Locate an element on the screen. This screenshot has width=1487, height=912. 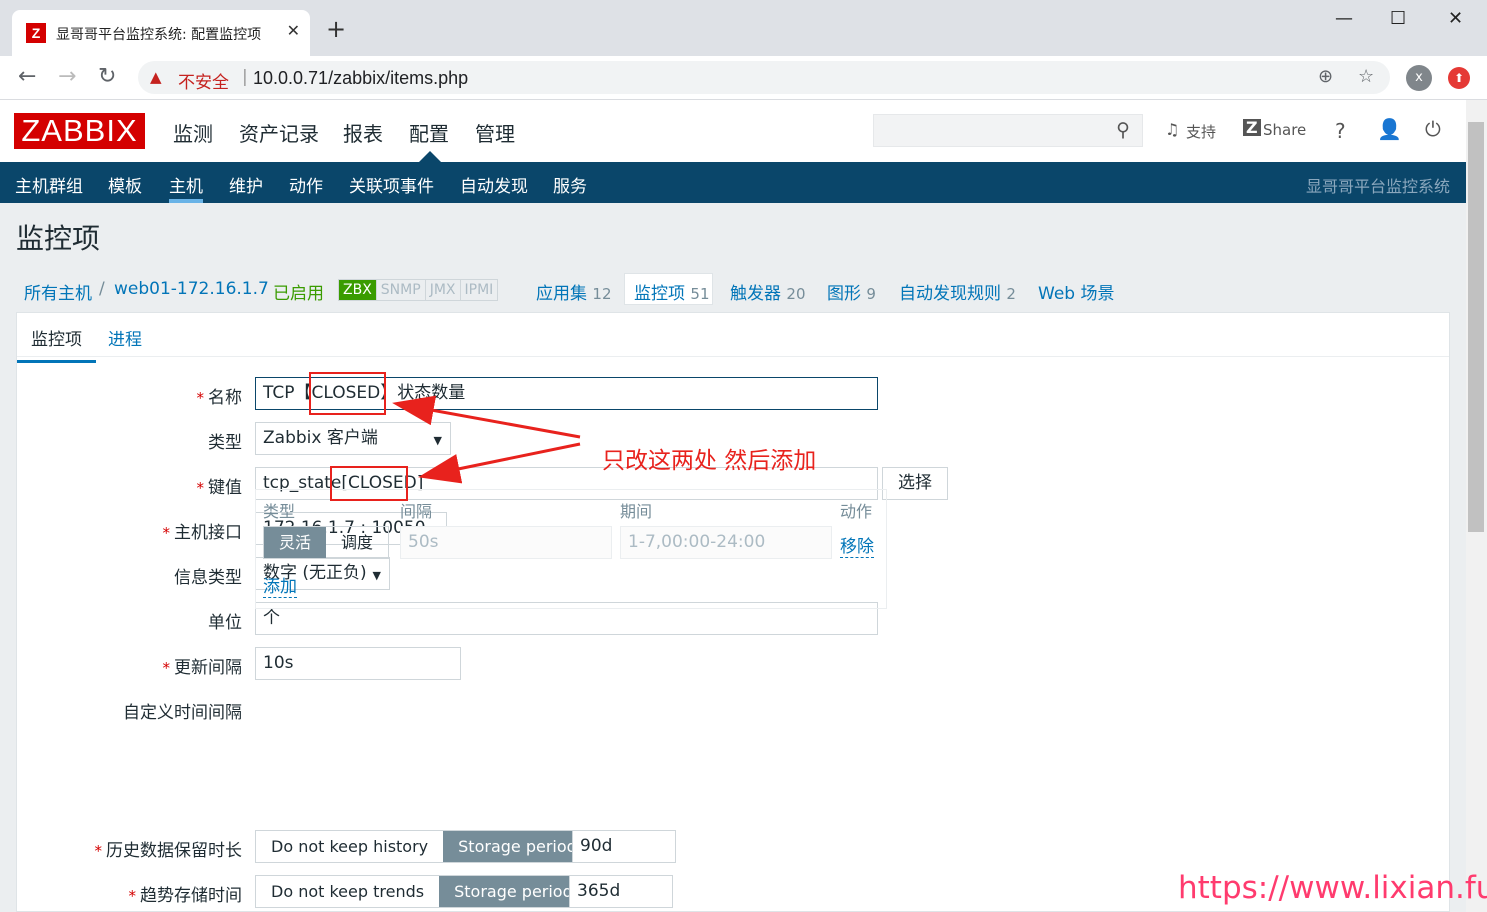
watermark: https://www.lixian.fun is located at coordinates (1332, 888).